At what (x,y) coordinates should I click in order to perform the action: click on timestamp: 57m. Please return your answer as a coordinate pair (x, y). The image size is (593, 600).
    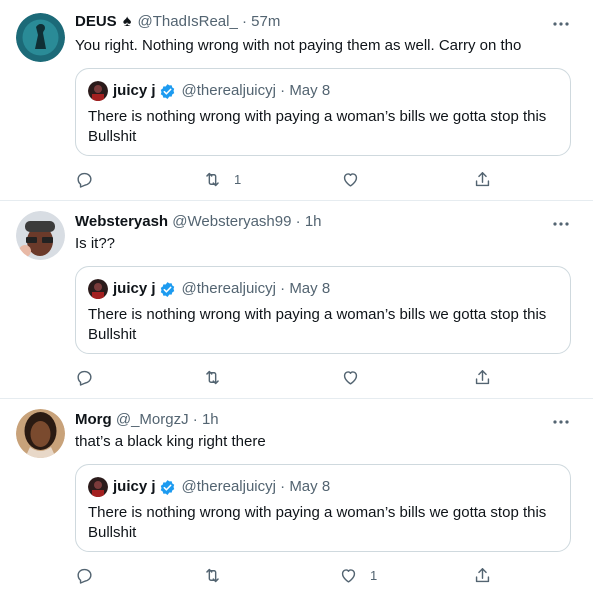
    Looking at the image, I should click on (265, 21).